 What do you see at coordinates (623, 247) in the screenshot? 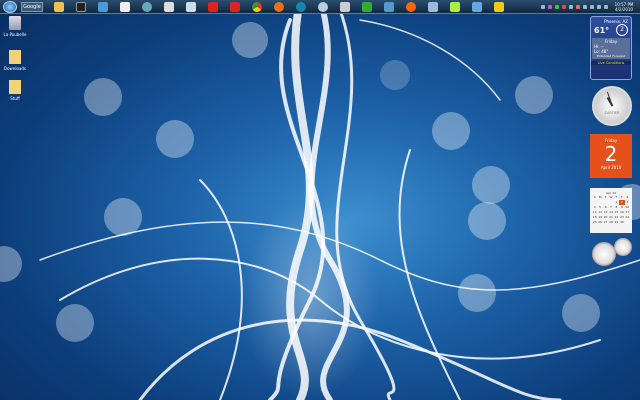
I see `memory-meter-gadget` at bounding box center [623, 247].